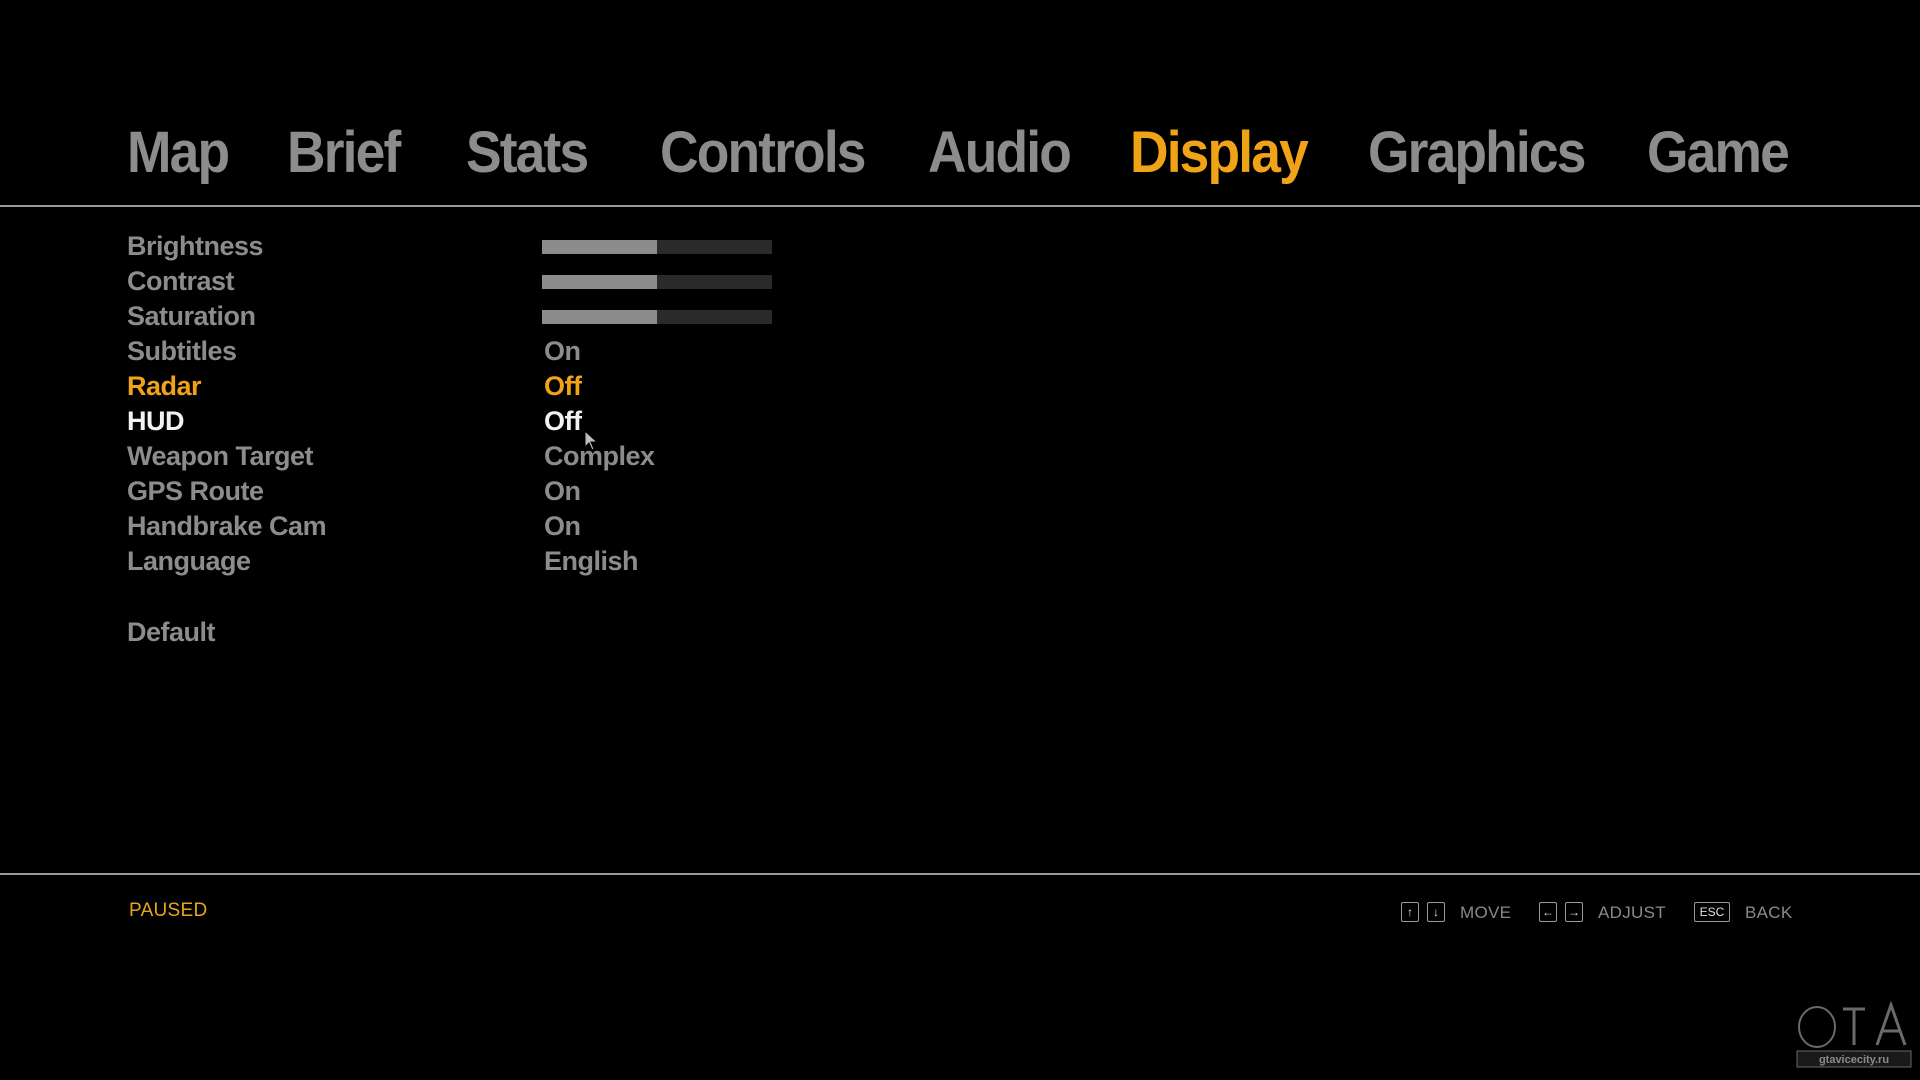 The image size is (1920, 1080). What do you see at coordinates (1769, 913) in the screenshot?
I see `hint-back: BACK` at bounding box center [1769, 913].